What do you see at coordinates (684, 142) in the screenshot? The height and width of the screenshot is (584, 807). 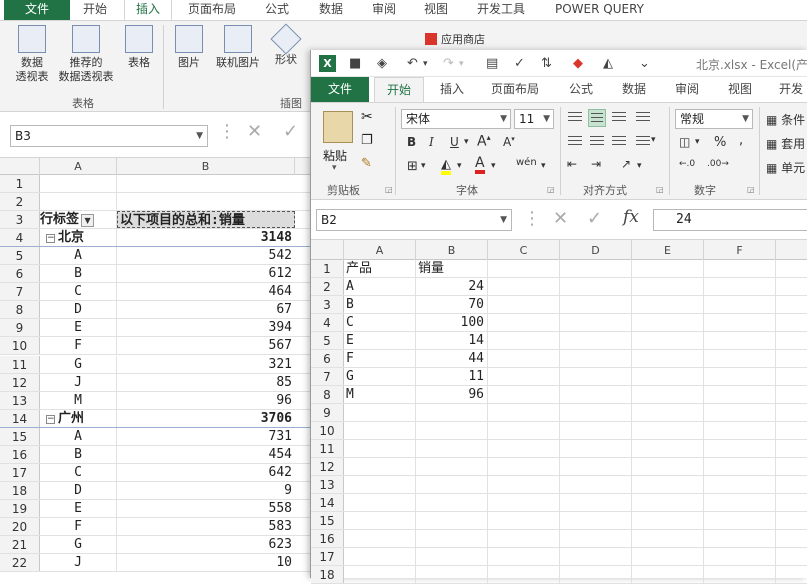 I see `accounting-format-icon: ◫` at bounding box center [684, 142].